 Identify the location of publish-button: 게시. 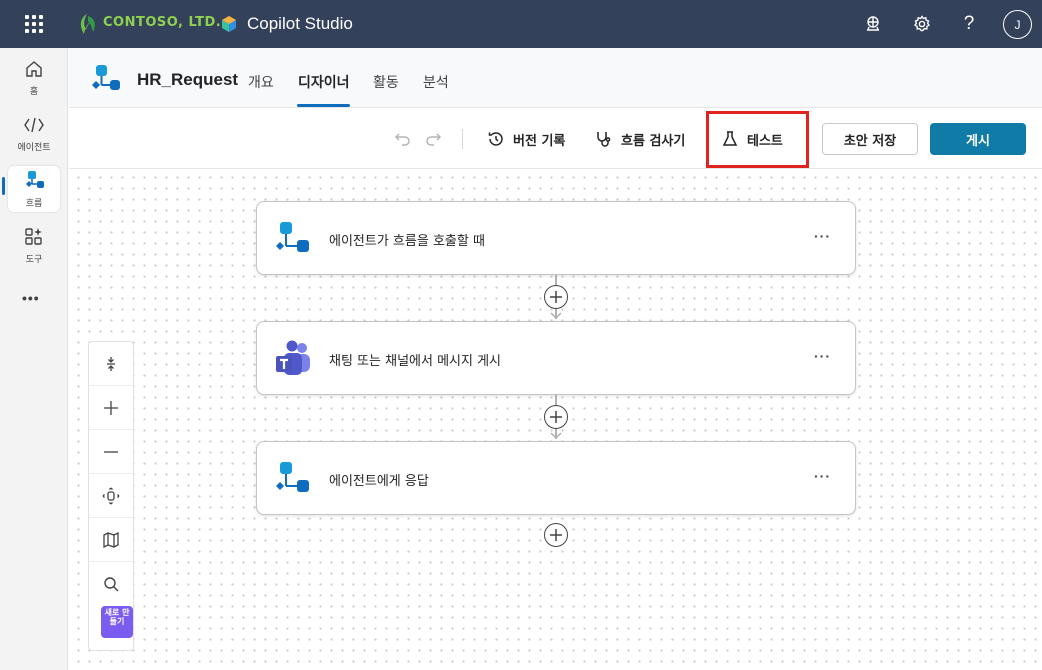
(978, 139).